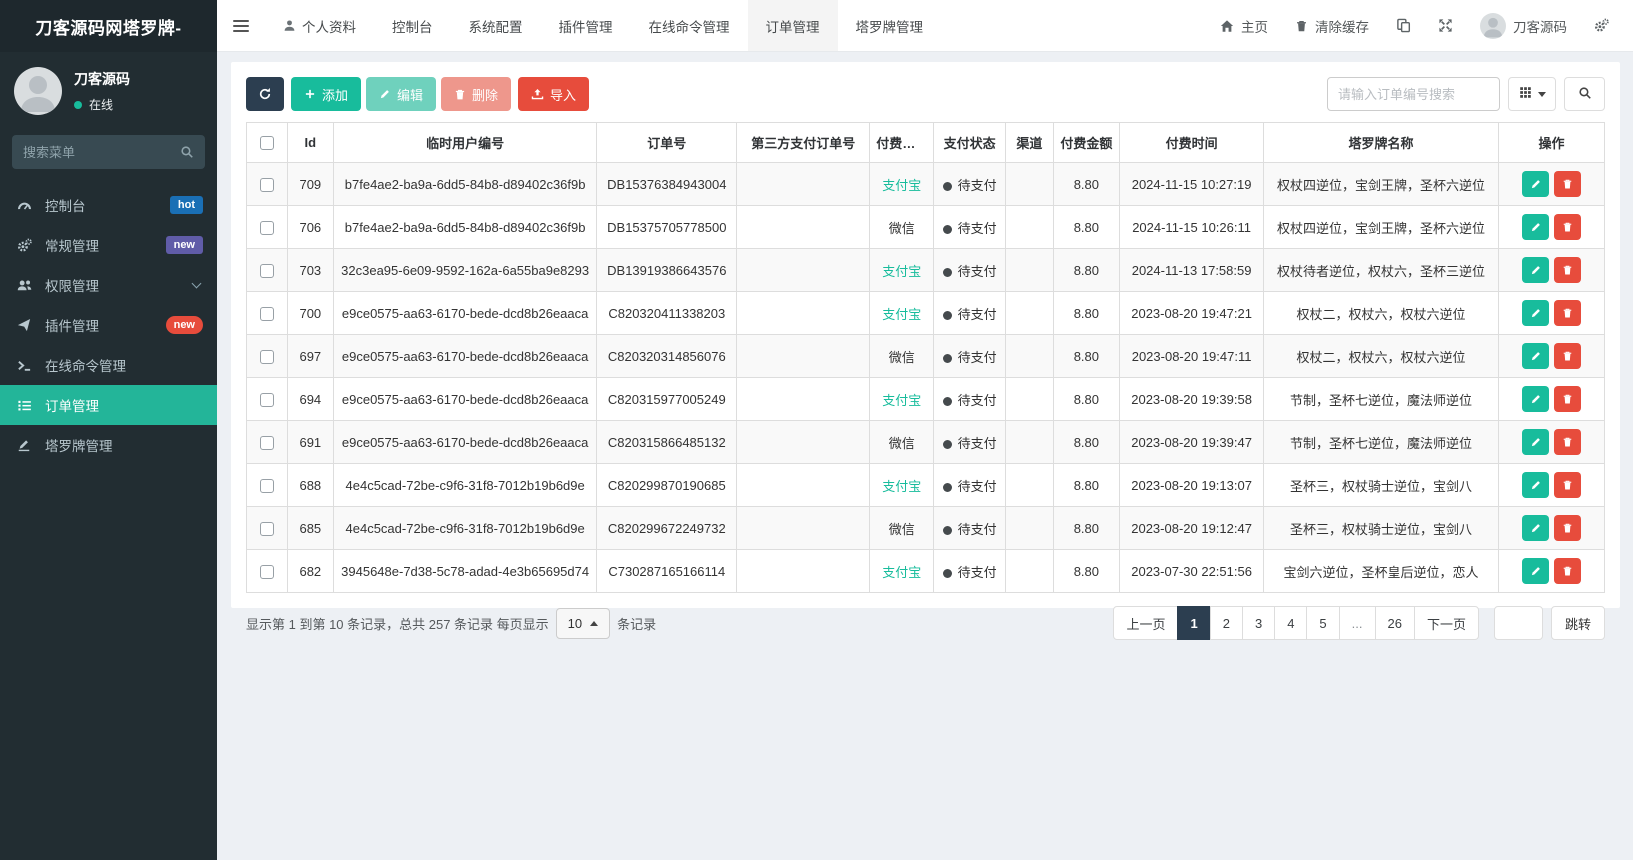 The height and width of the screenshot is (860, 1633). Describe the element at coordinates (803, 313) in the screenshot. I see `cell-third-no` at that location.